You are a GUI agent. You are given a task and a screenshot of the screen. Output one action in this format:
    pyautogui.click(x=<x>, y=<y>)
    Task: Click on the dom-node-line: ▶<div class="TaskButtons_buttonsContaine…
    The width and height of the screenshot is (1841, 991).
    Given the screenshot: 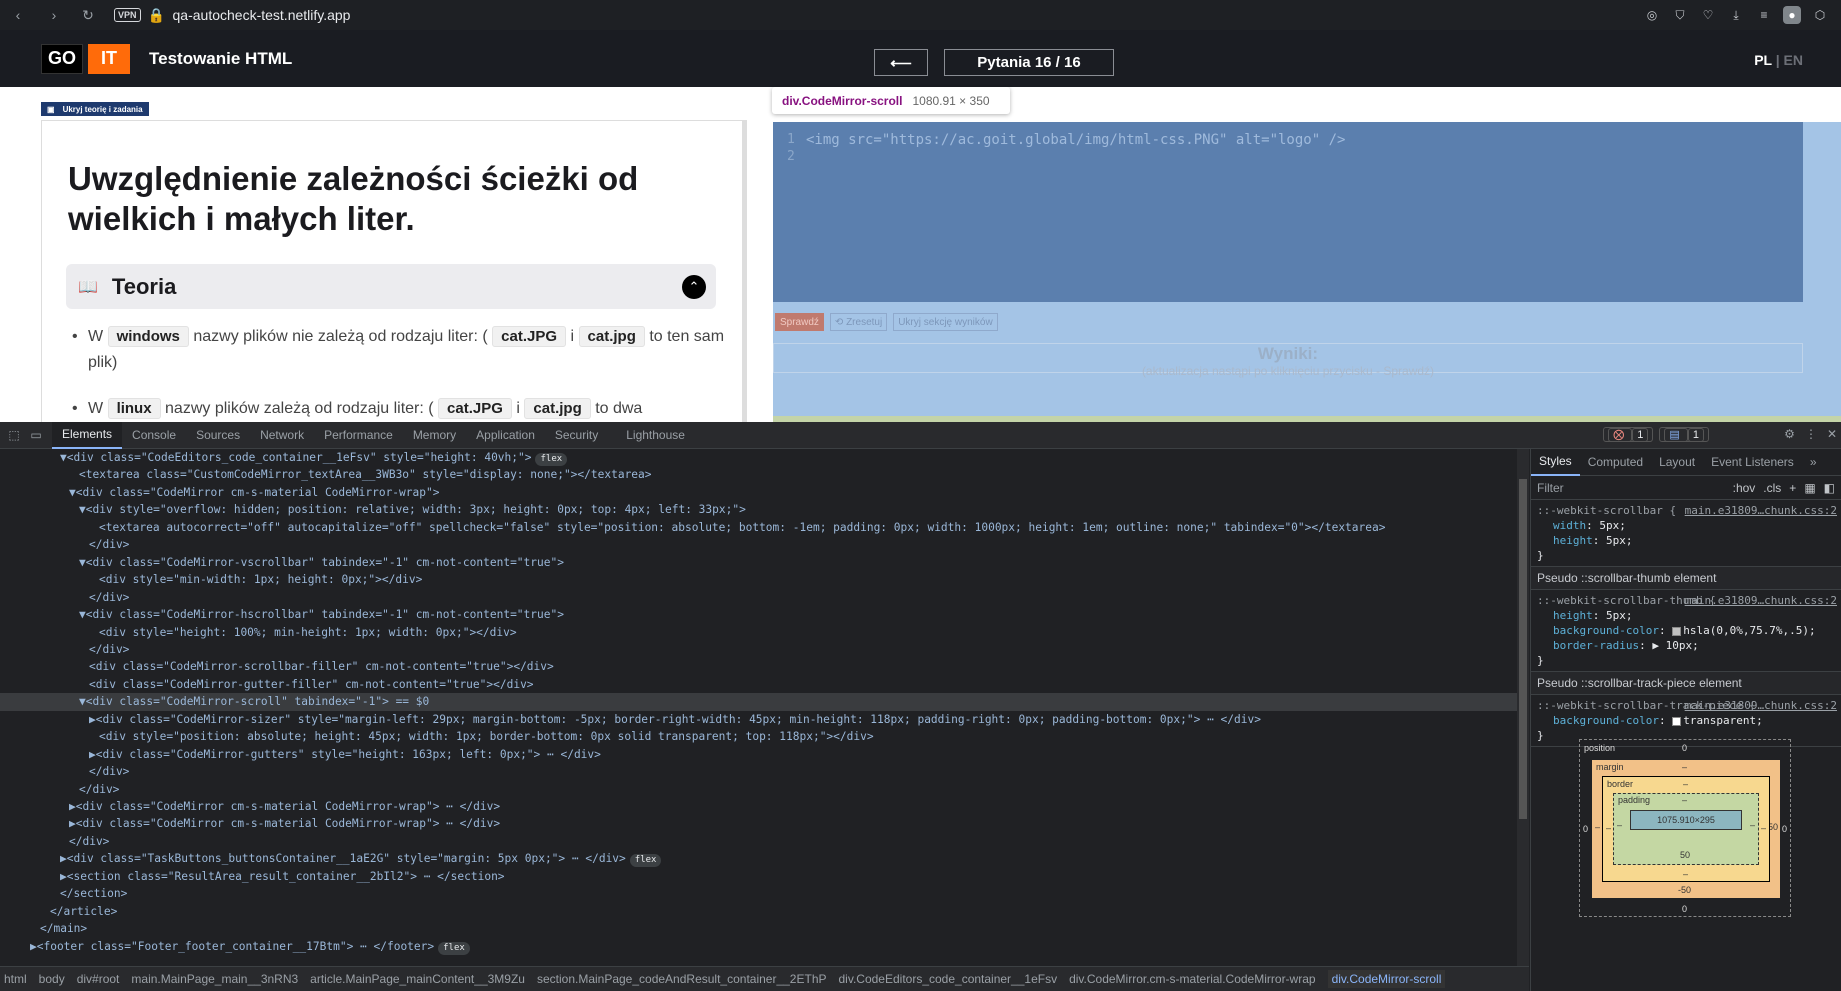 What is the action you would take?
    pyautogui.click(x=361, y=859)
    